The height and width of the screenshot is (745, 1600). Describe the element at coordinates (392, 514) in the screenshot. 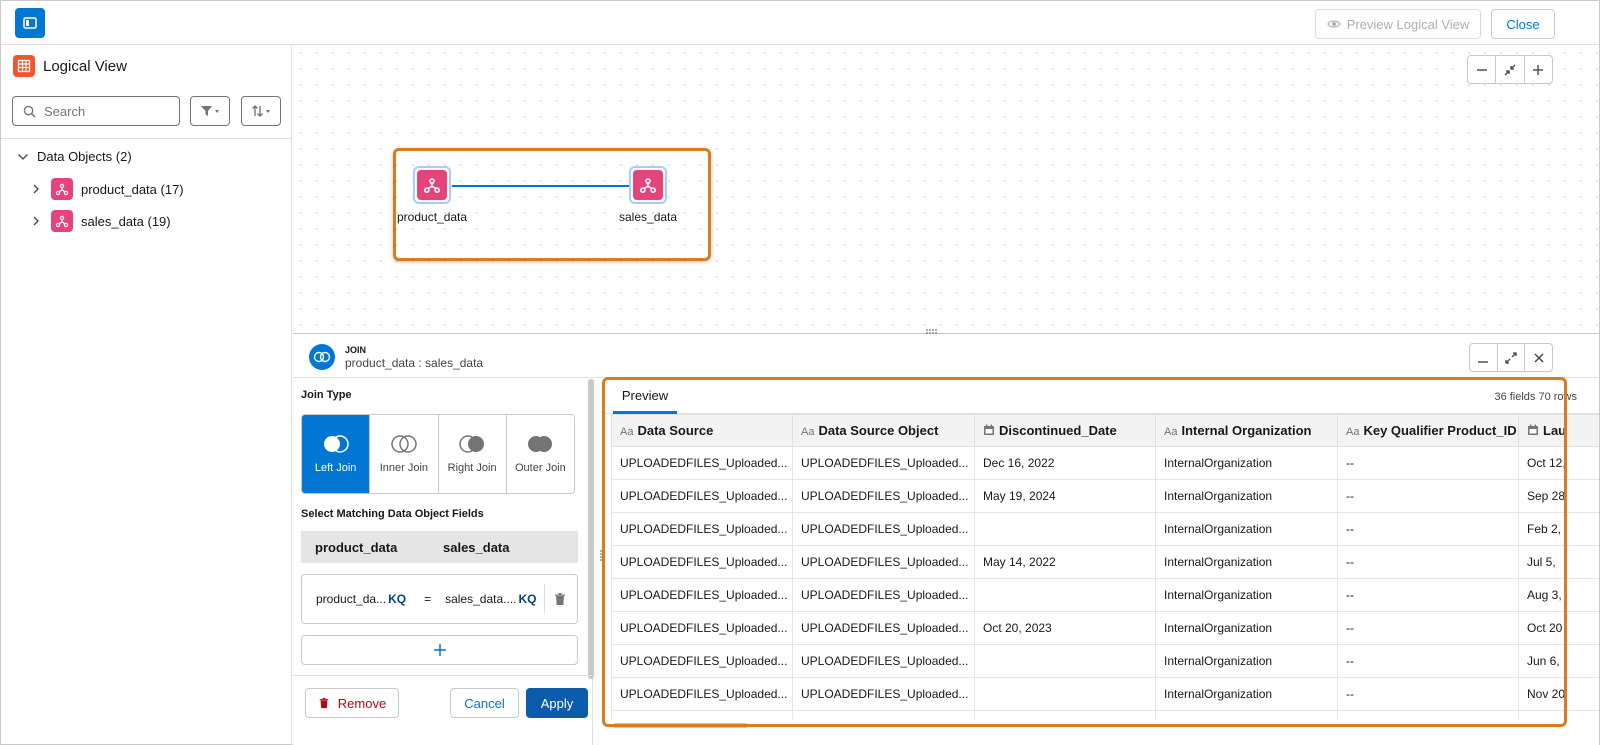

I see `match-fields-title: Select Matching Data Object Fields` at that location.